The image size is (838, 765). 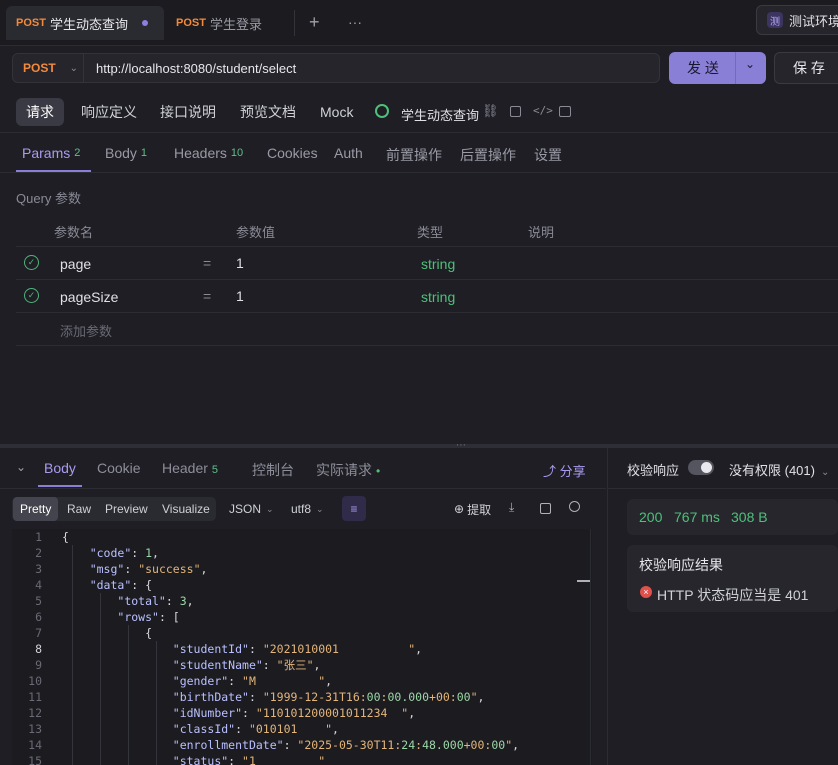 What do you see at coordinates (706, 467) in the screenshot?
I see `toggle-knob` at bounding box center [706, 467].